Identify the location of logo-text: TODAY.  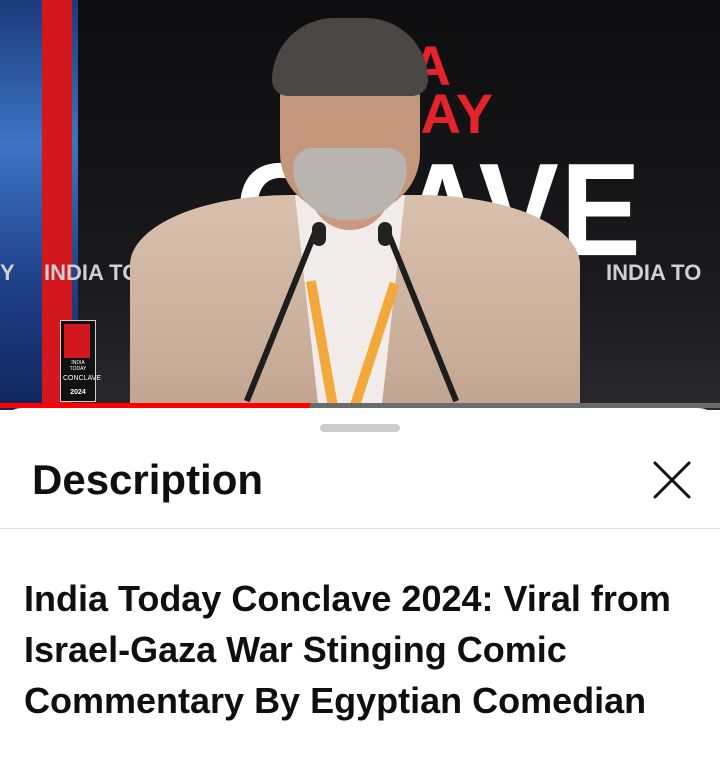
(78, 369).